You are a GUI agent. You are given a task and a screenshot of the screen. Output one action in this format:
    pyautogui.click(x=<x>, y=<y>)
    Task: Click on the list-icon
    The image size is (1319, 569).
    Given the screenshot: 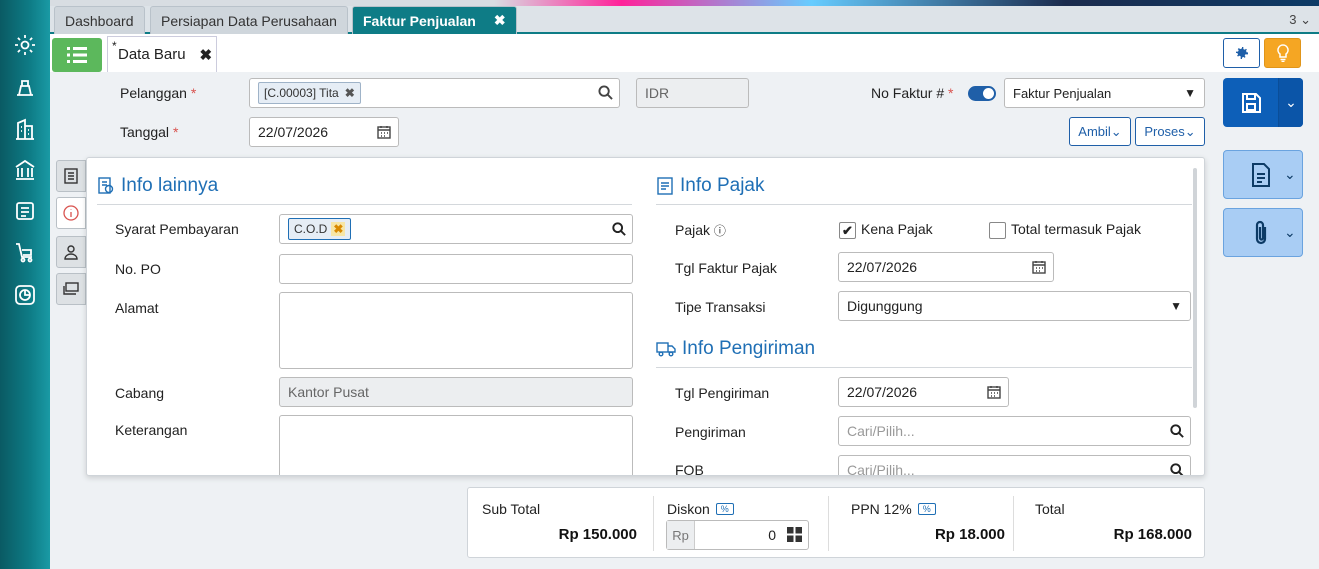 What is the action you would take?
    pyautogui.click(x=77, y=55)
    